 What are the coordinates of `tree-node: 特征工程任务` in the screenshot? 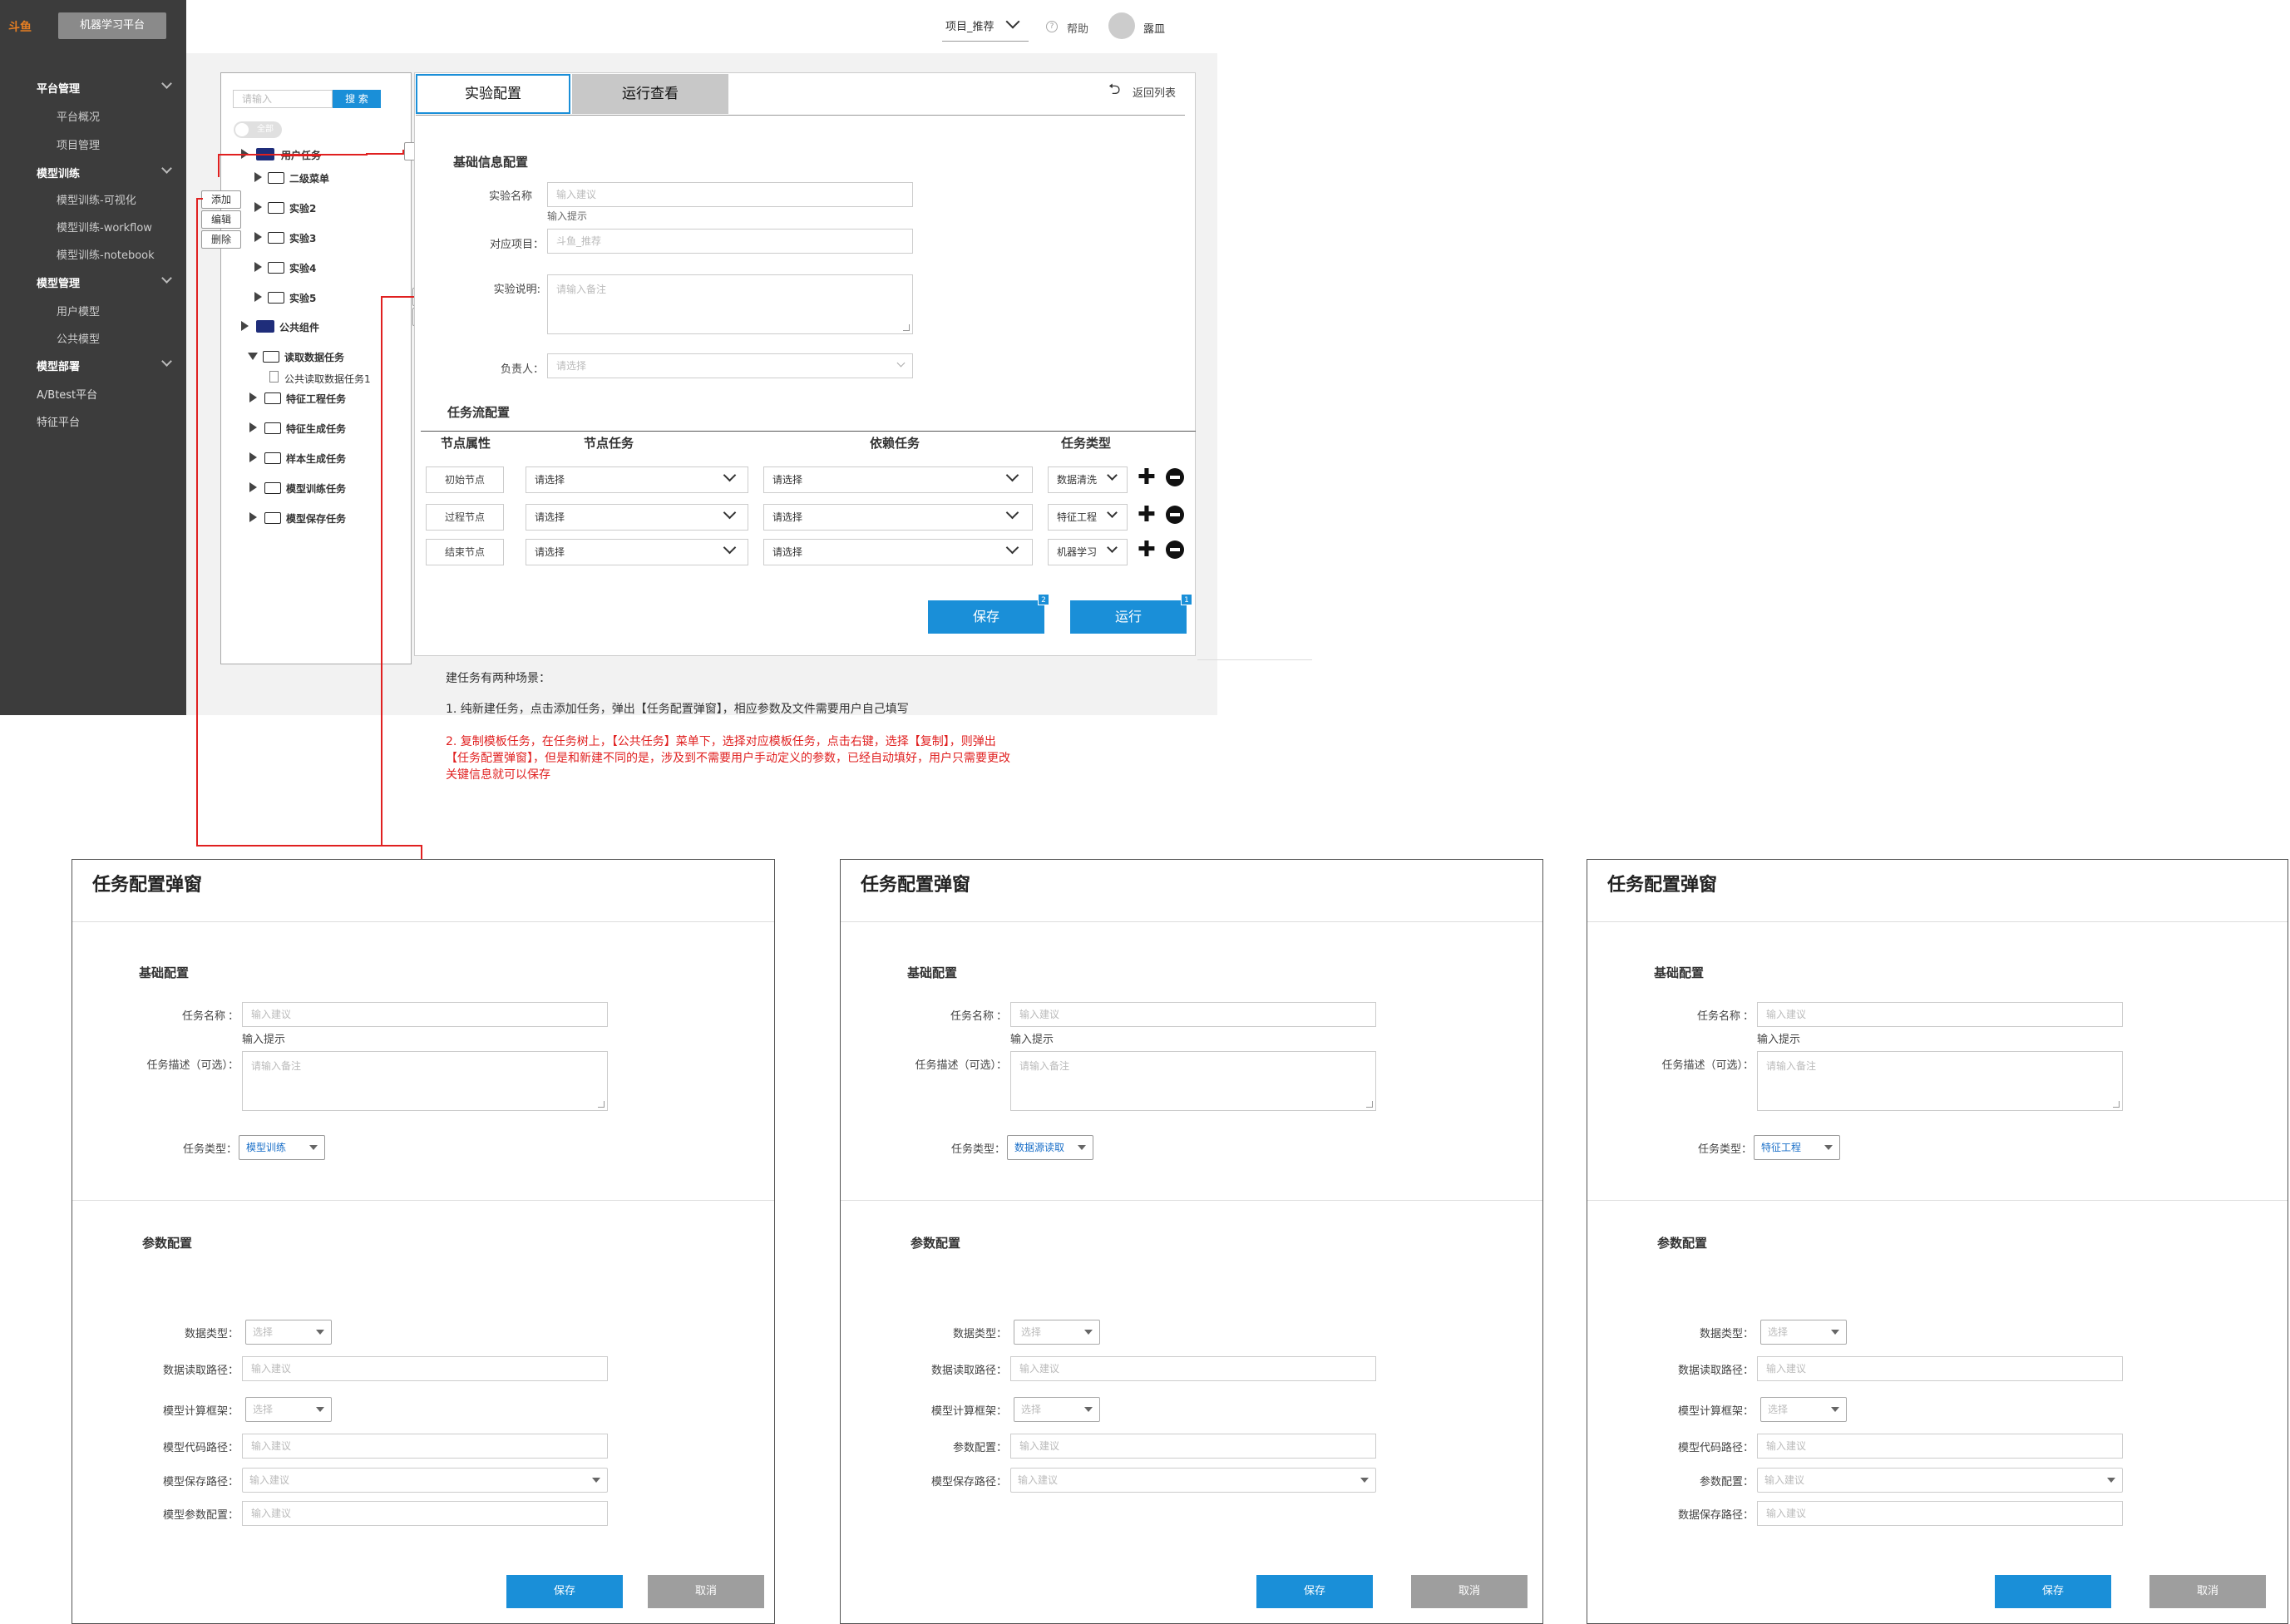 It's located at (316, 399).